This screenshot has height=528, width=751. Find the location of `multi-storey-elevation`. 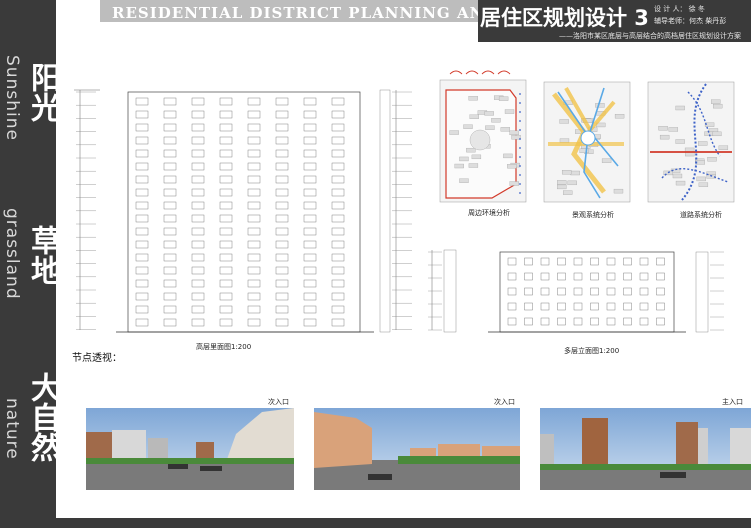

multi-storey-elevation is located at coordinates (576, 291).